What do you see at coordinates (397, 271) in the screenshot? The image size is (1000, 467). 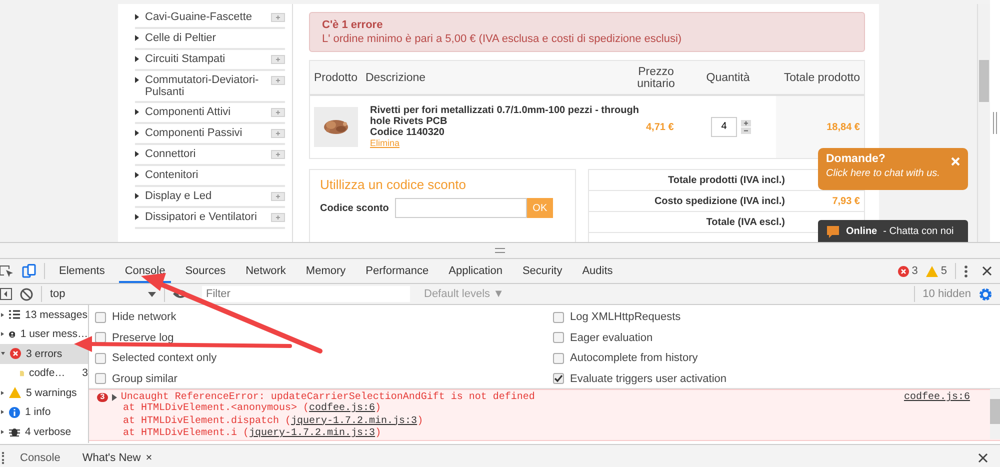 I see `panel-tab: Performance` at bounding box center [397, 271].